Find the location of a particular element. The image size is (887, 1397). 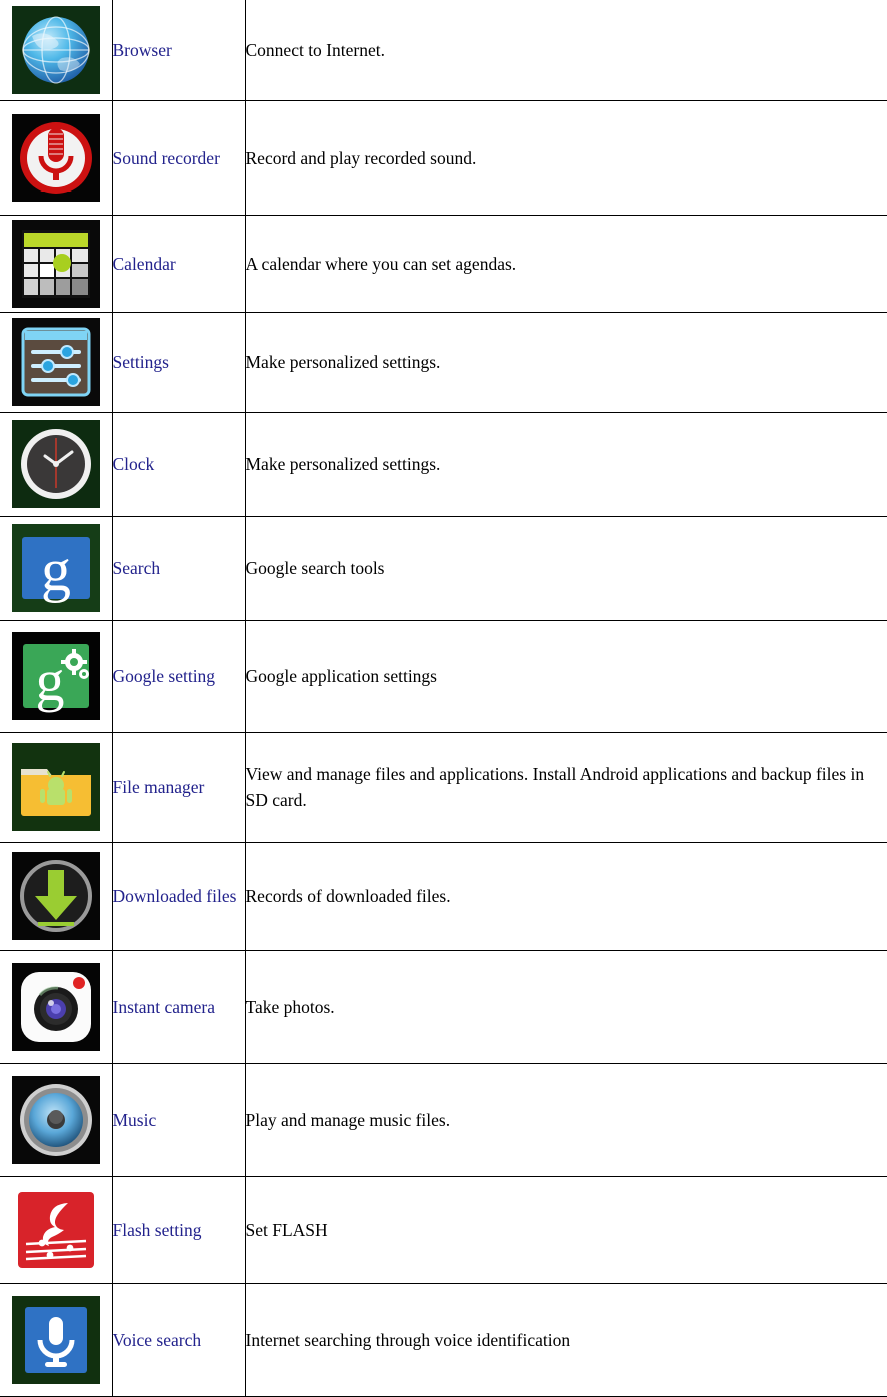

downloaded-files-arrow-icon is located at coordinates (55, 896).